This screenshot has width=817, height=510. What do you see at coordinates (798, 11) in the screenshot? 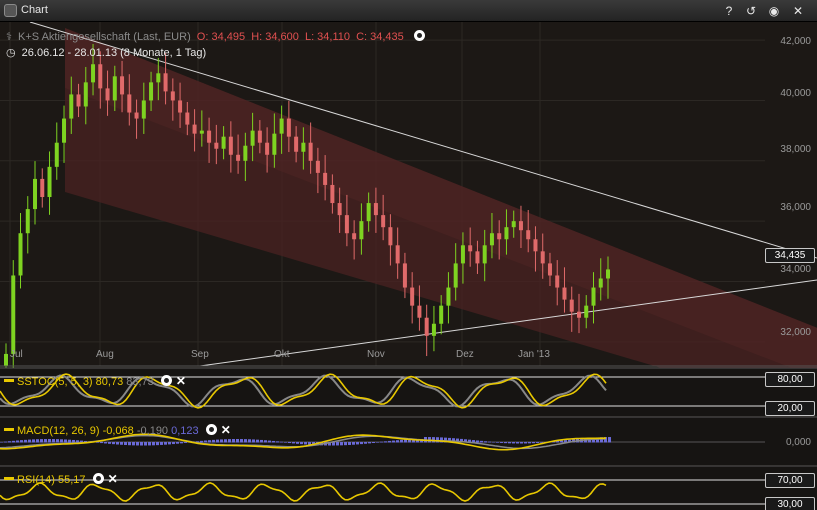
I see `close-icon: ✕` at bounding box center [798, 11].